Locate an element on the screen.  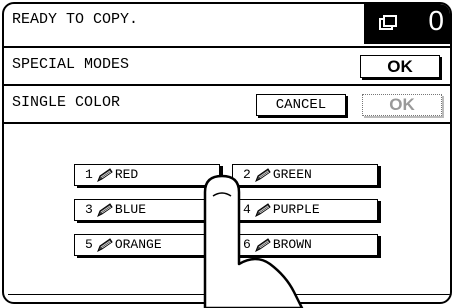
special-modes-bar: SPECIAL MODES OK is located at coordinates (227, 66).